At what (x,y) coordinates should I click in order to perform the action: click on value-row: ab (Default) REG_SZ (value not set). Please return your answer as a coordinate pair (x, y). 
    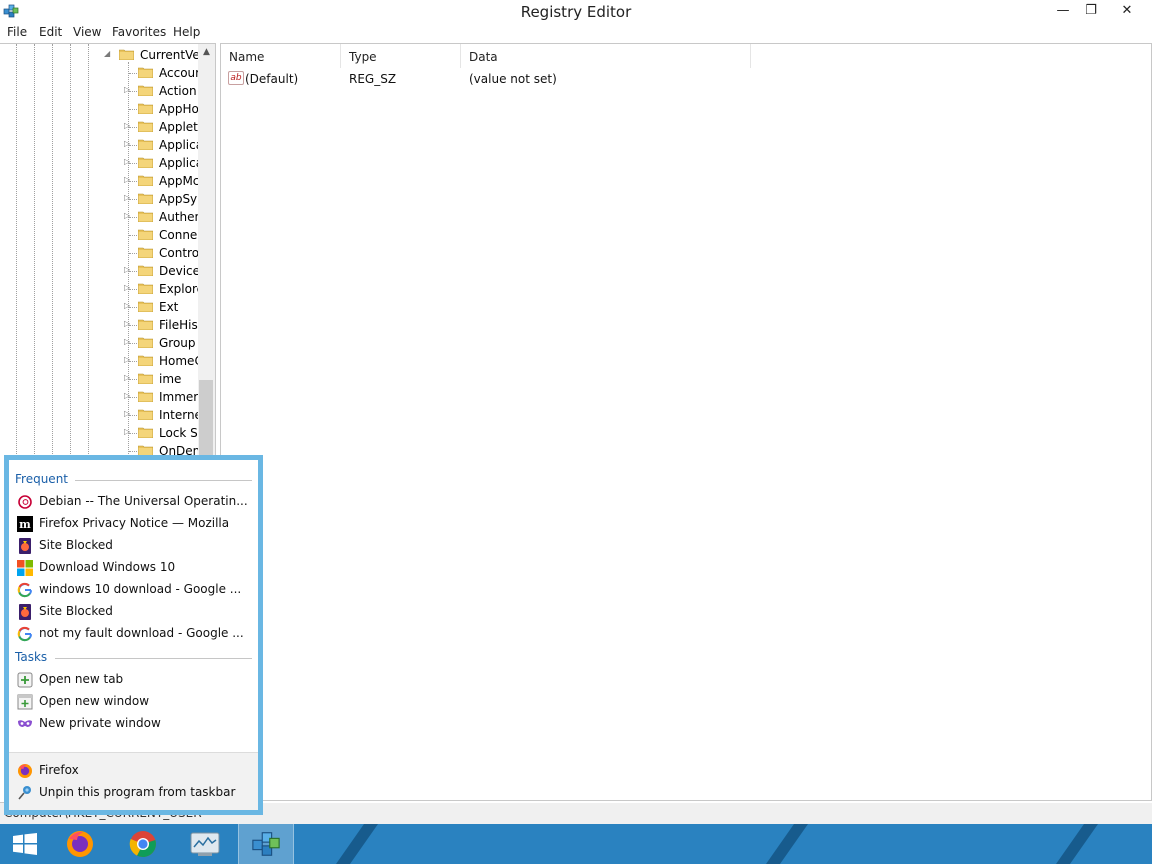
    Looking at the image, I should click on (685, 79).